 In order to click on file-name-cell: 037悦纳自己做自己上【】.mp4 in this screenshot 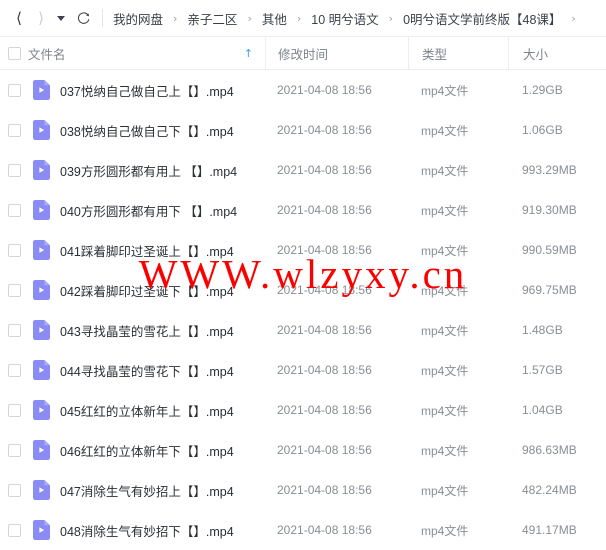, I will do `click(146, 90)`.